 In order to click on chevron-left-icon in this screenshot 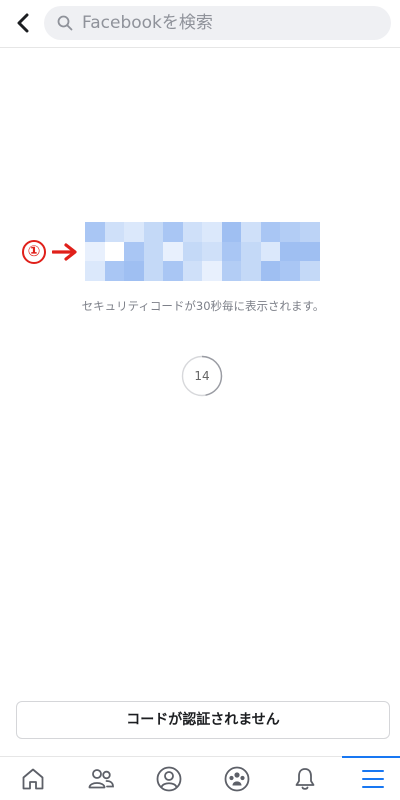, I will do `click(23, 23)`.